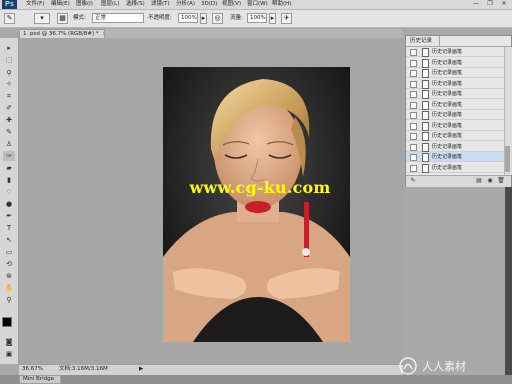 The width and height of the screenshot is (512, 384). Describe the element at coordinates (7, 322) in the screenshot. I see `foreground-color-swatch` at that location.